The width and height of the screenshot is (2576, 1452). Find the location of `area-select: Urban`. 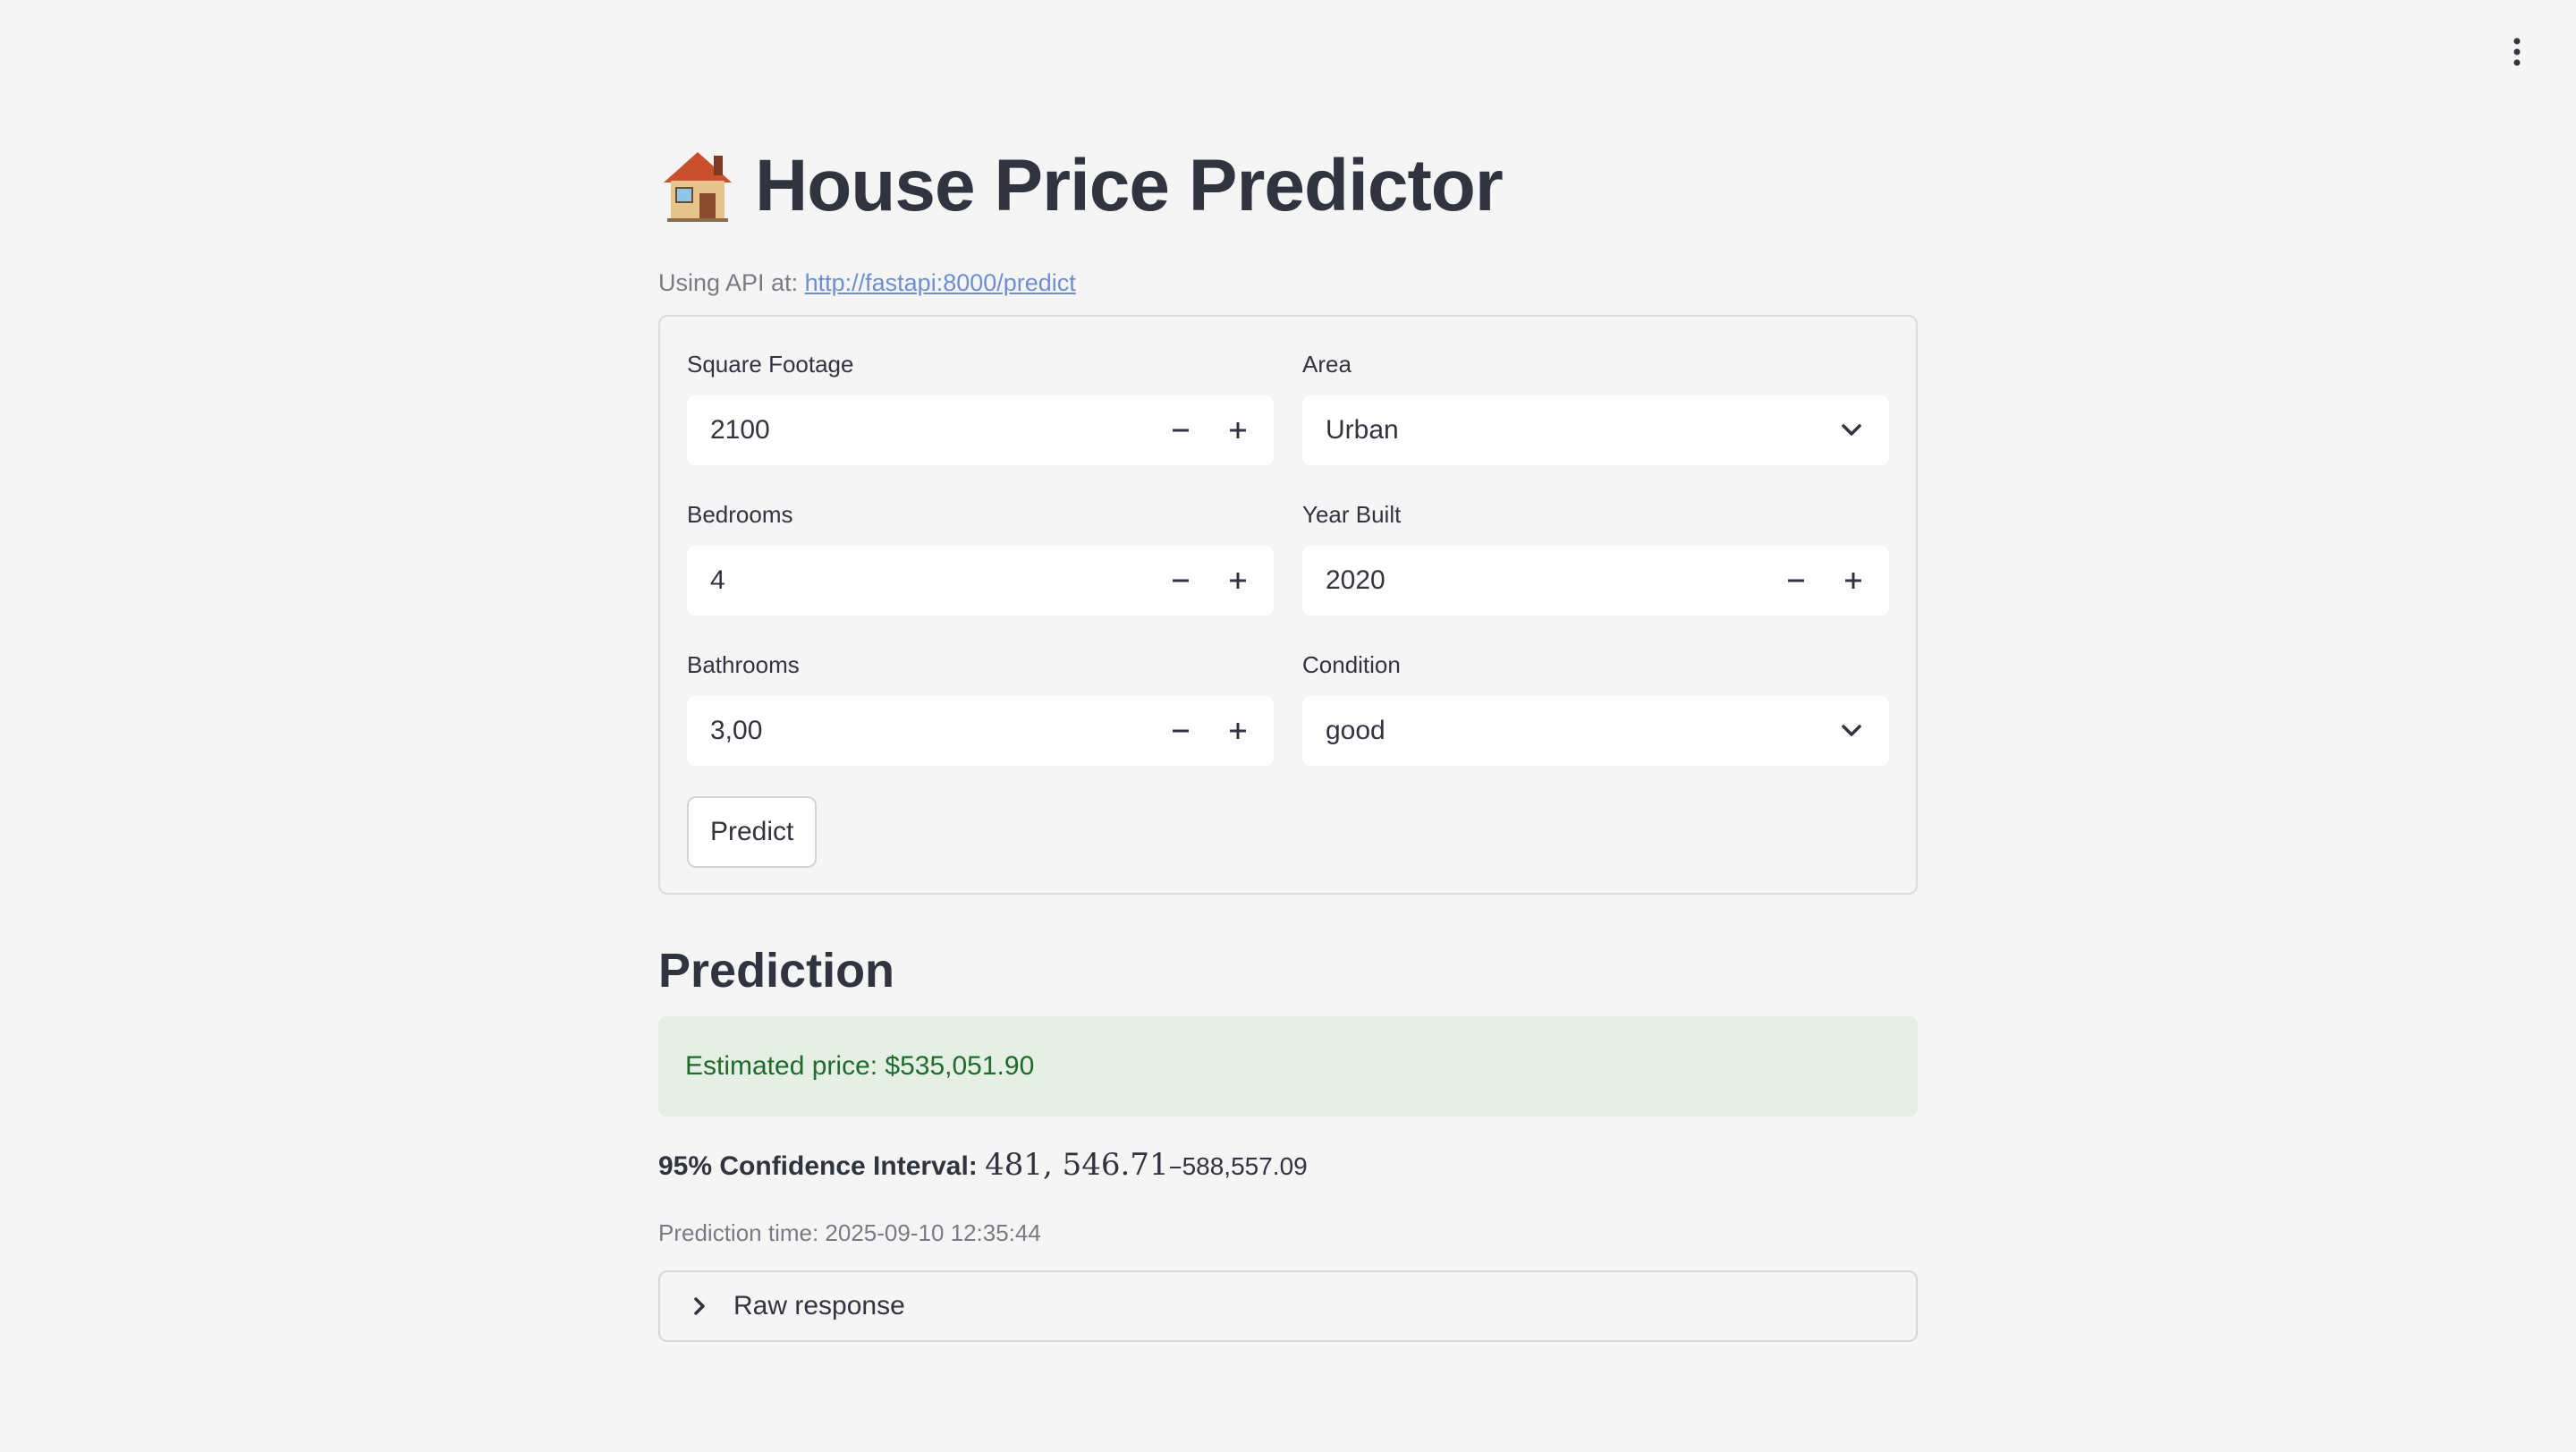

area-select: Urban is located at coordinates (1595, 430).